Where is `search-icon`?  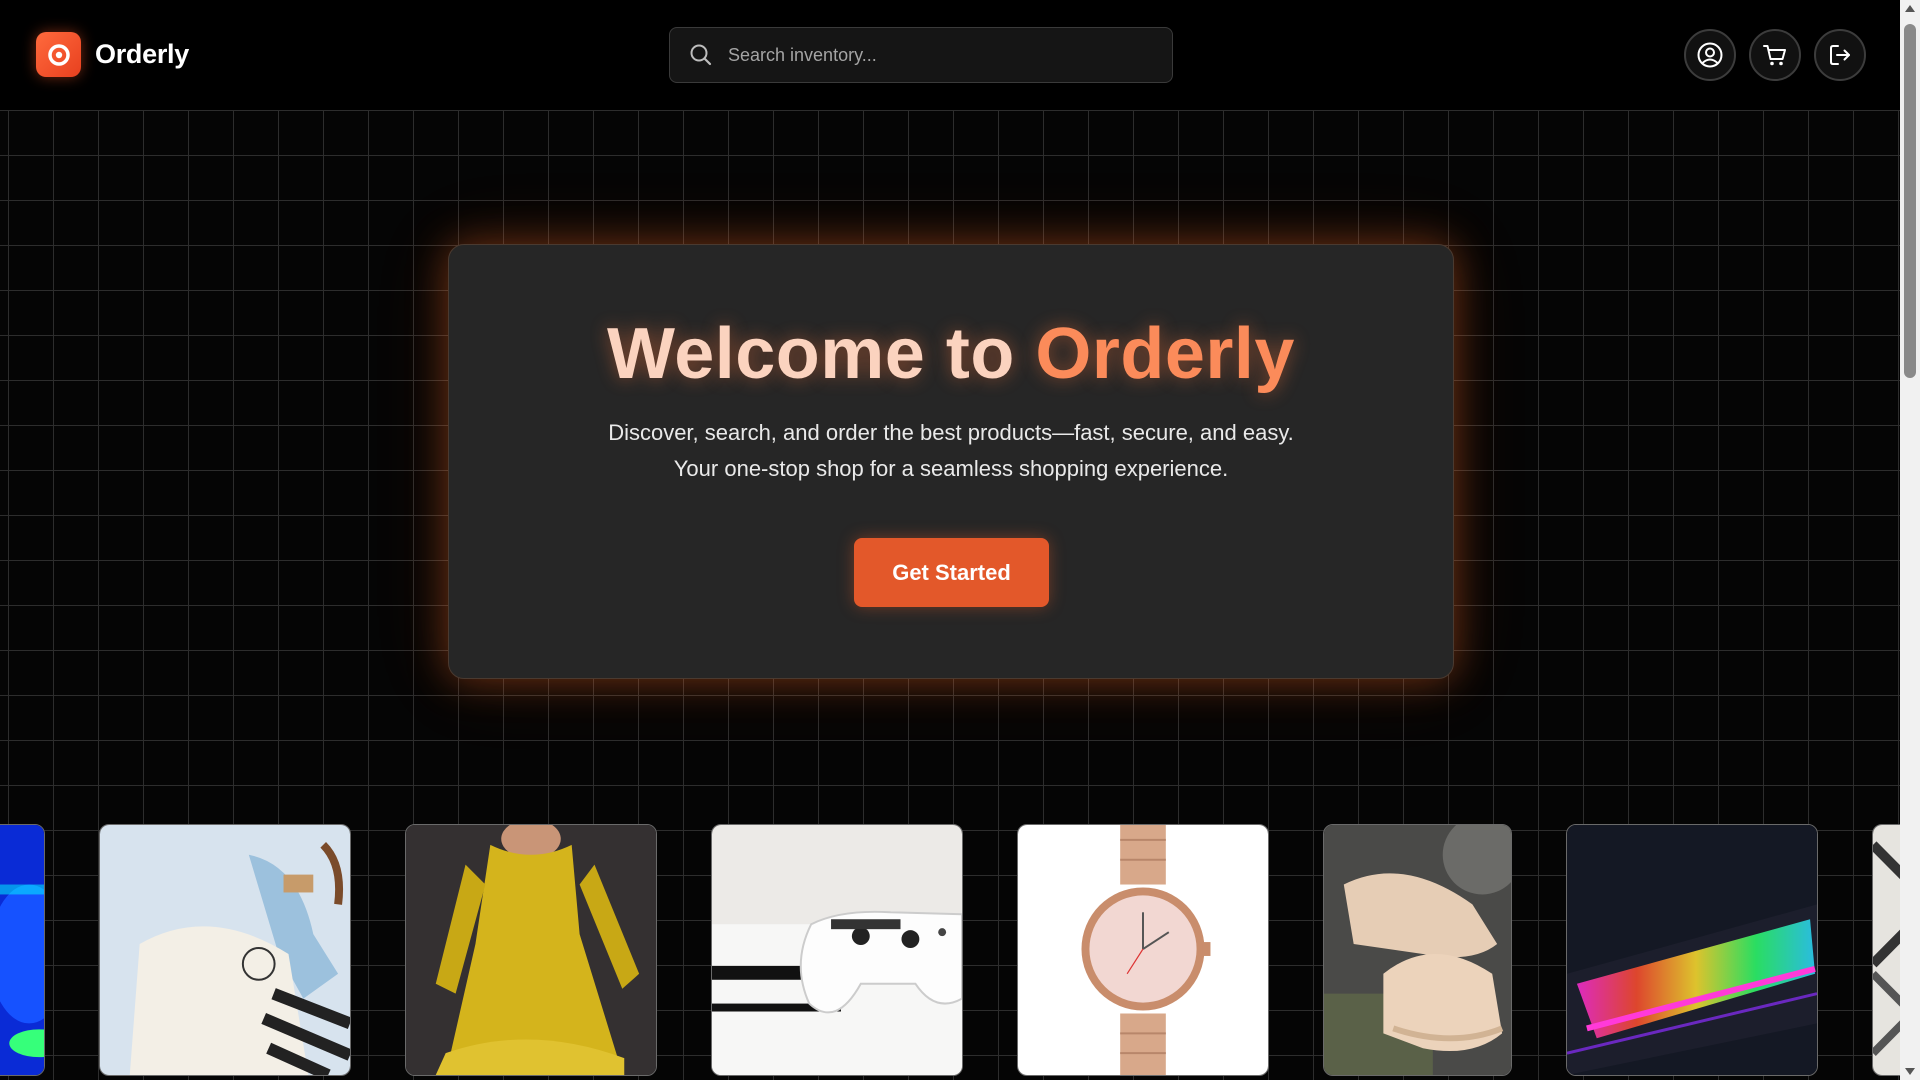 search-icon is located at coordinates (701, 55).